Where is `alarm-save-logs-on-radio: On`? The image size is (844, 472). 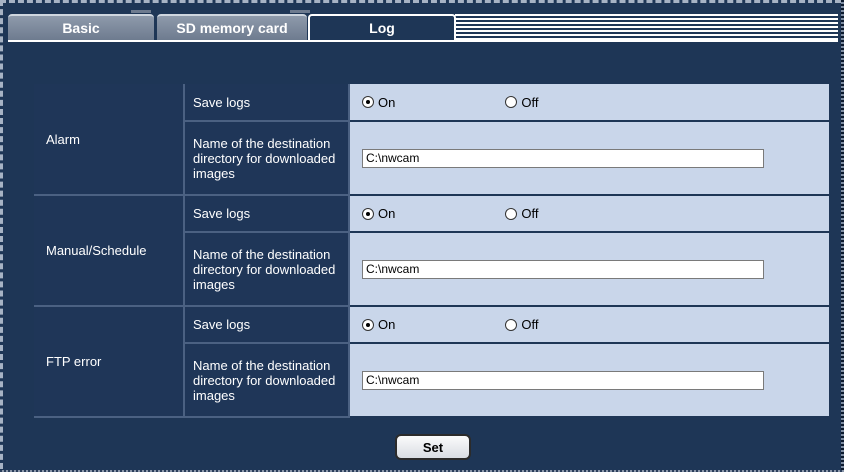 alarm-save-logs-on-radio: On is located at coordinates (378, 102).